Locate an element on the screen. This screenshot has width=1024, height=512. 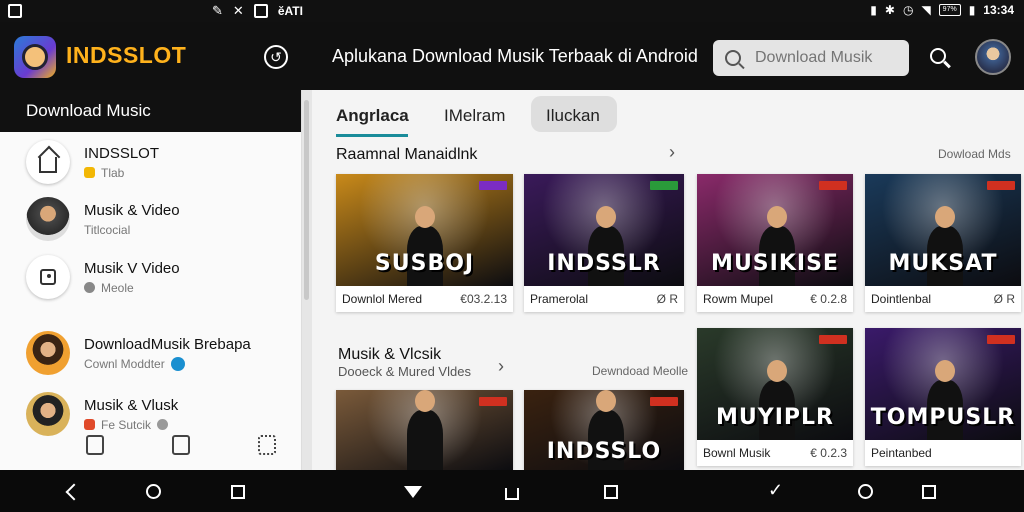
sidebar-item-musik-vlusk: Musik & Vlusk Fe Sutcik is located at coordinates (102, 414).